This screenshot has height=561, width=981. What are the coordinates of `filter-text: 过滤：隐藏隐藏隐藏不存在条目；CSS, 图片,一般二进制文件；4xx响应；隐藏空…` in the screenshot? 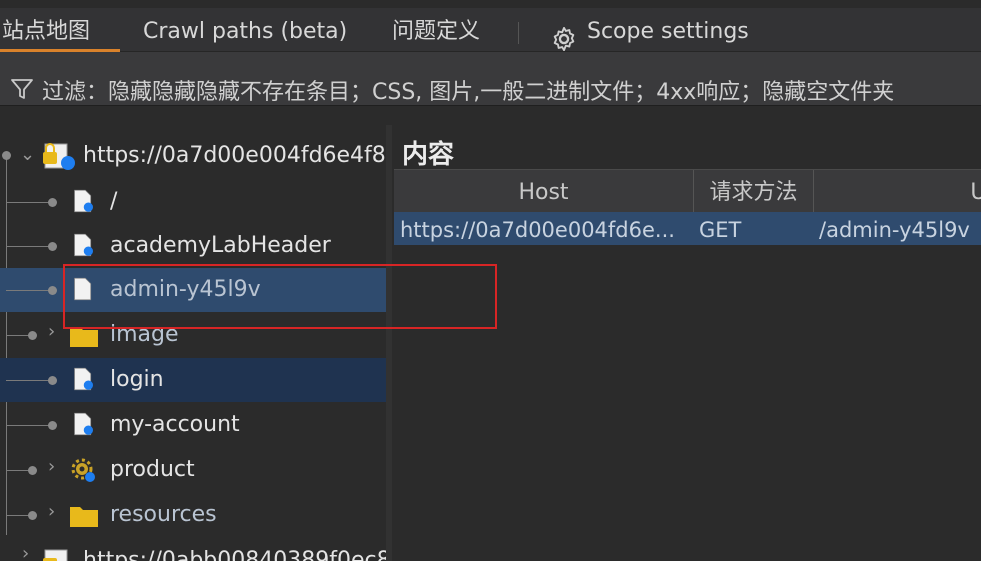 It's located at (468, 90).